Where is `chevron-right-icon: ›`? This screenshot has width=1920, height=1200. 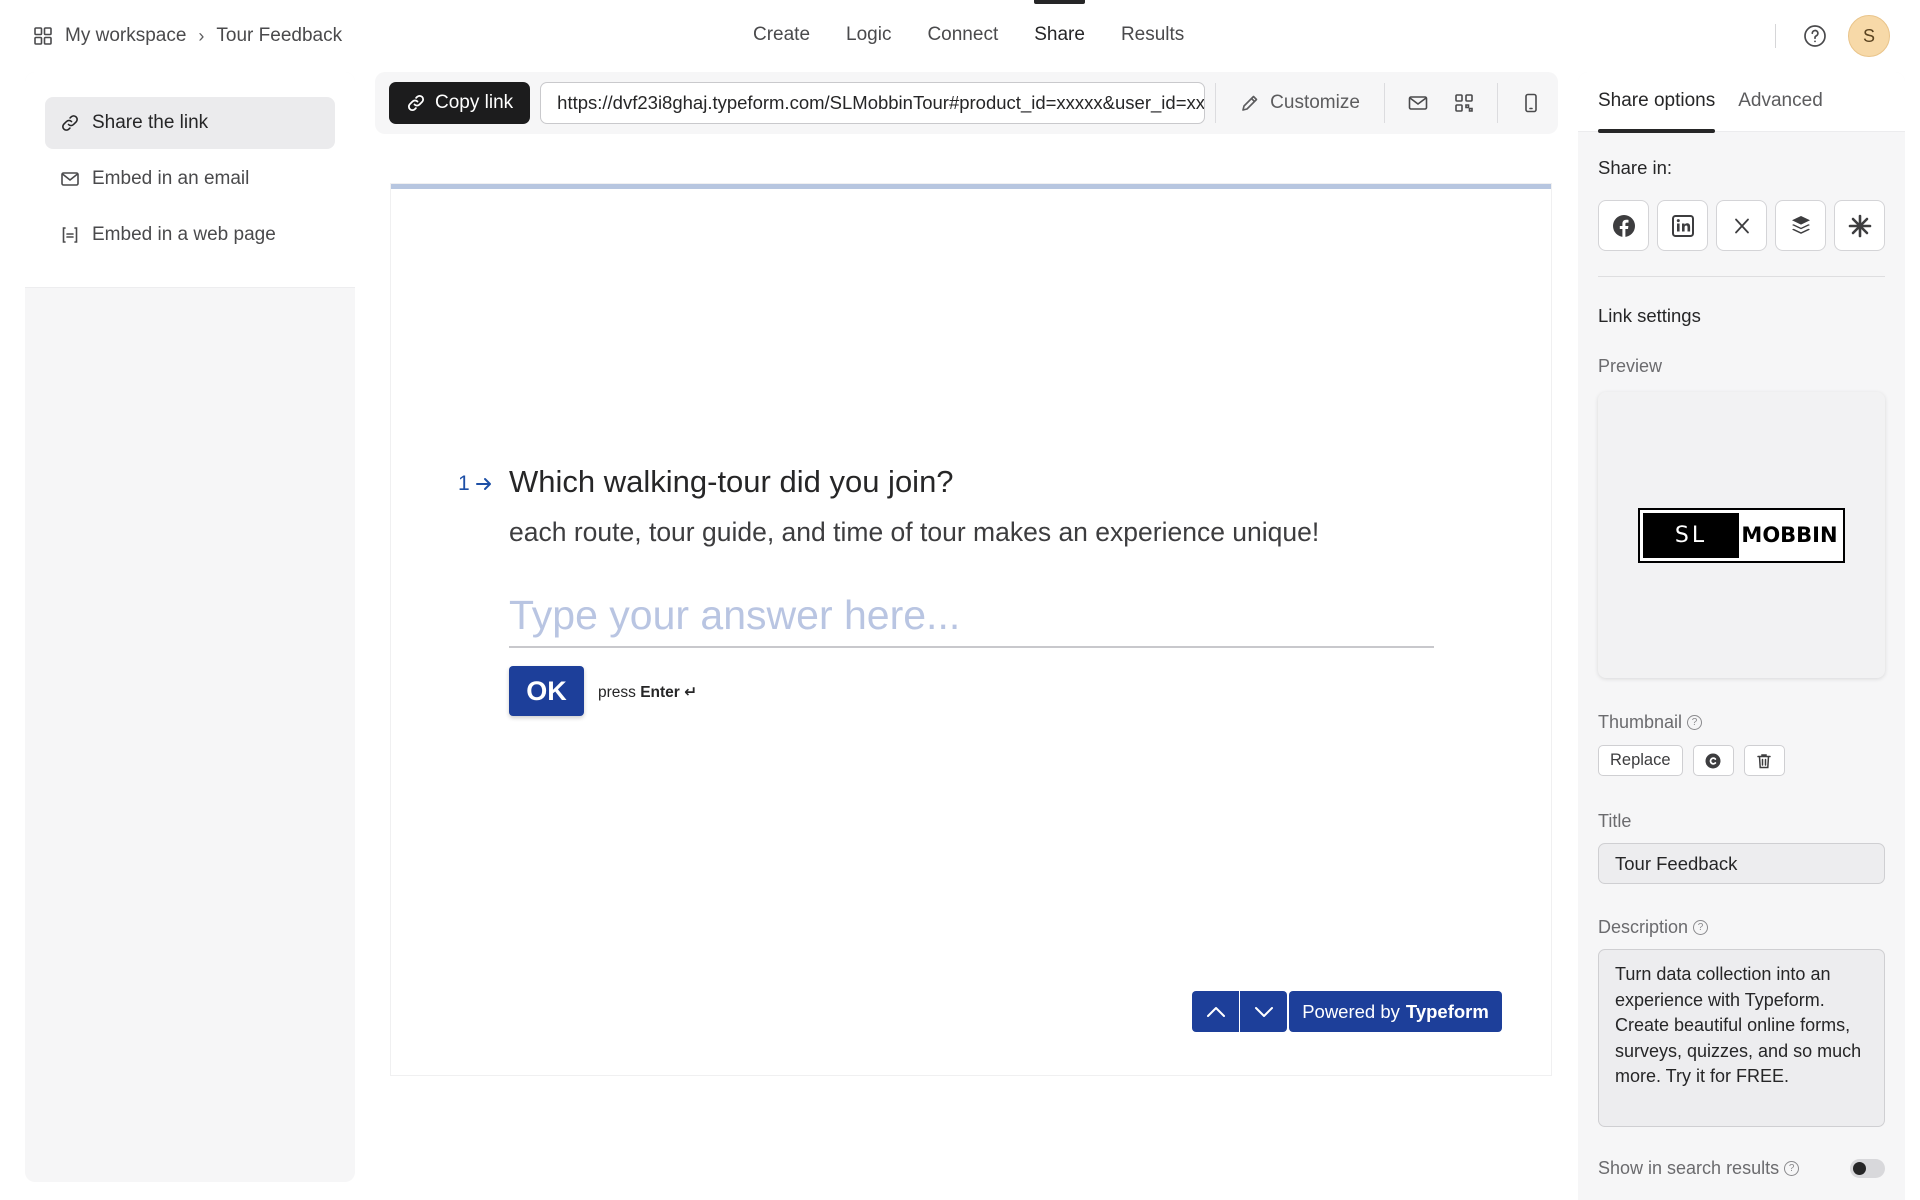 chevron-right-icon: › is located at coordinates (201, 35).